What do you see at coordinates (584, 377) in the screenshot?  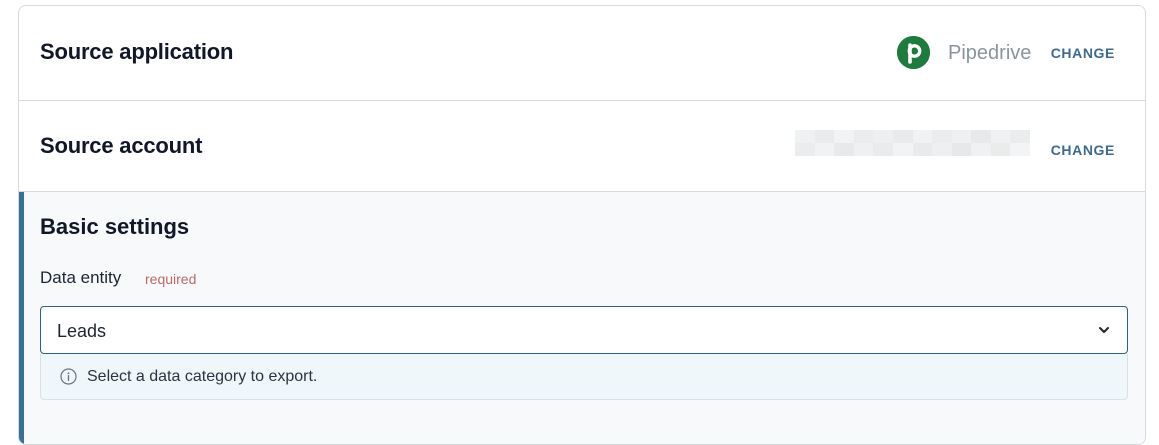 I see `data-entity-hint: Select a data category to export.` at bounding box center [584, 377].